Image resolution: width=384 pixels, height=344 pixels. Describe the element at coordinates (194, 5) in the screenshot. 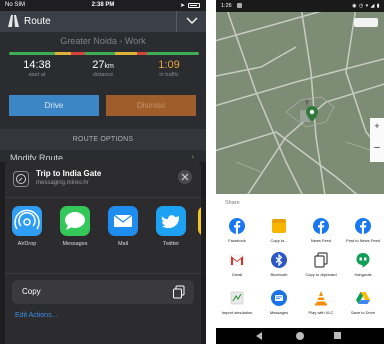

I see `battery-icon` at that location.